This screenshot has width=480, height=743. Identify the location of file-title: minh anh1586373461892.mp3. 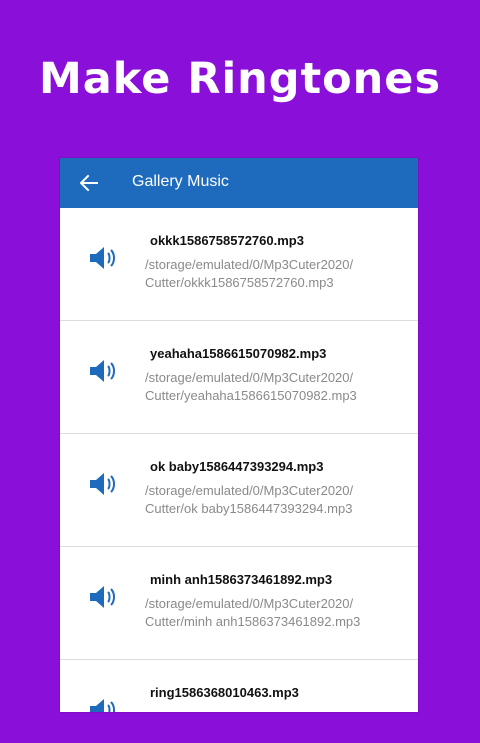
(241, 579).